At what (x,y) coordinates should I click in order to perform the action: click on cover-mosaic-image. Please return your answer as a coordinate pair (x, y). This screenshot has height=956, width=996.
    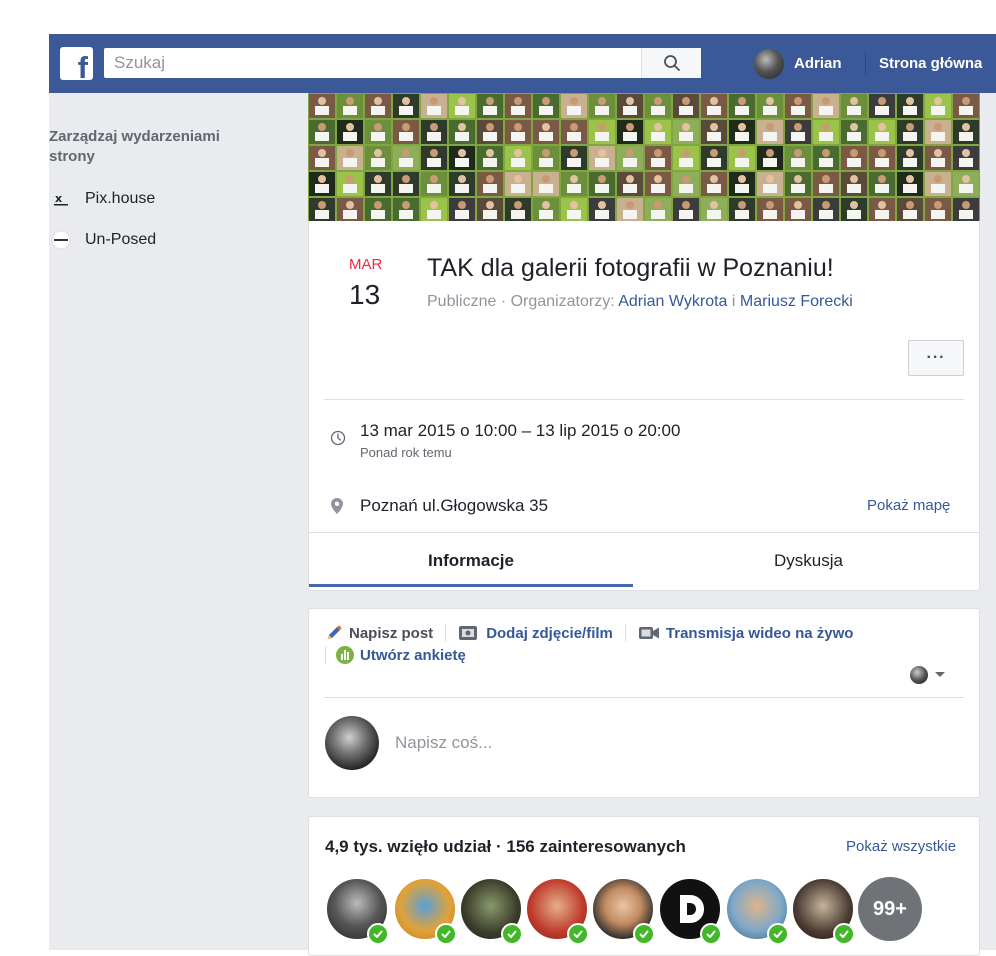
    Looking at the image, I should click on (644, 157).